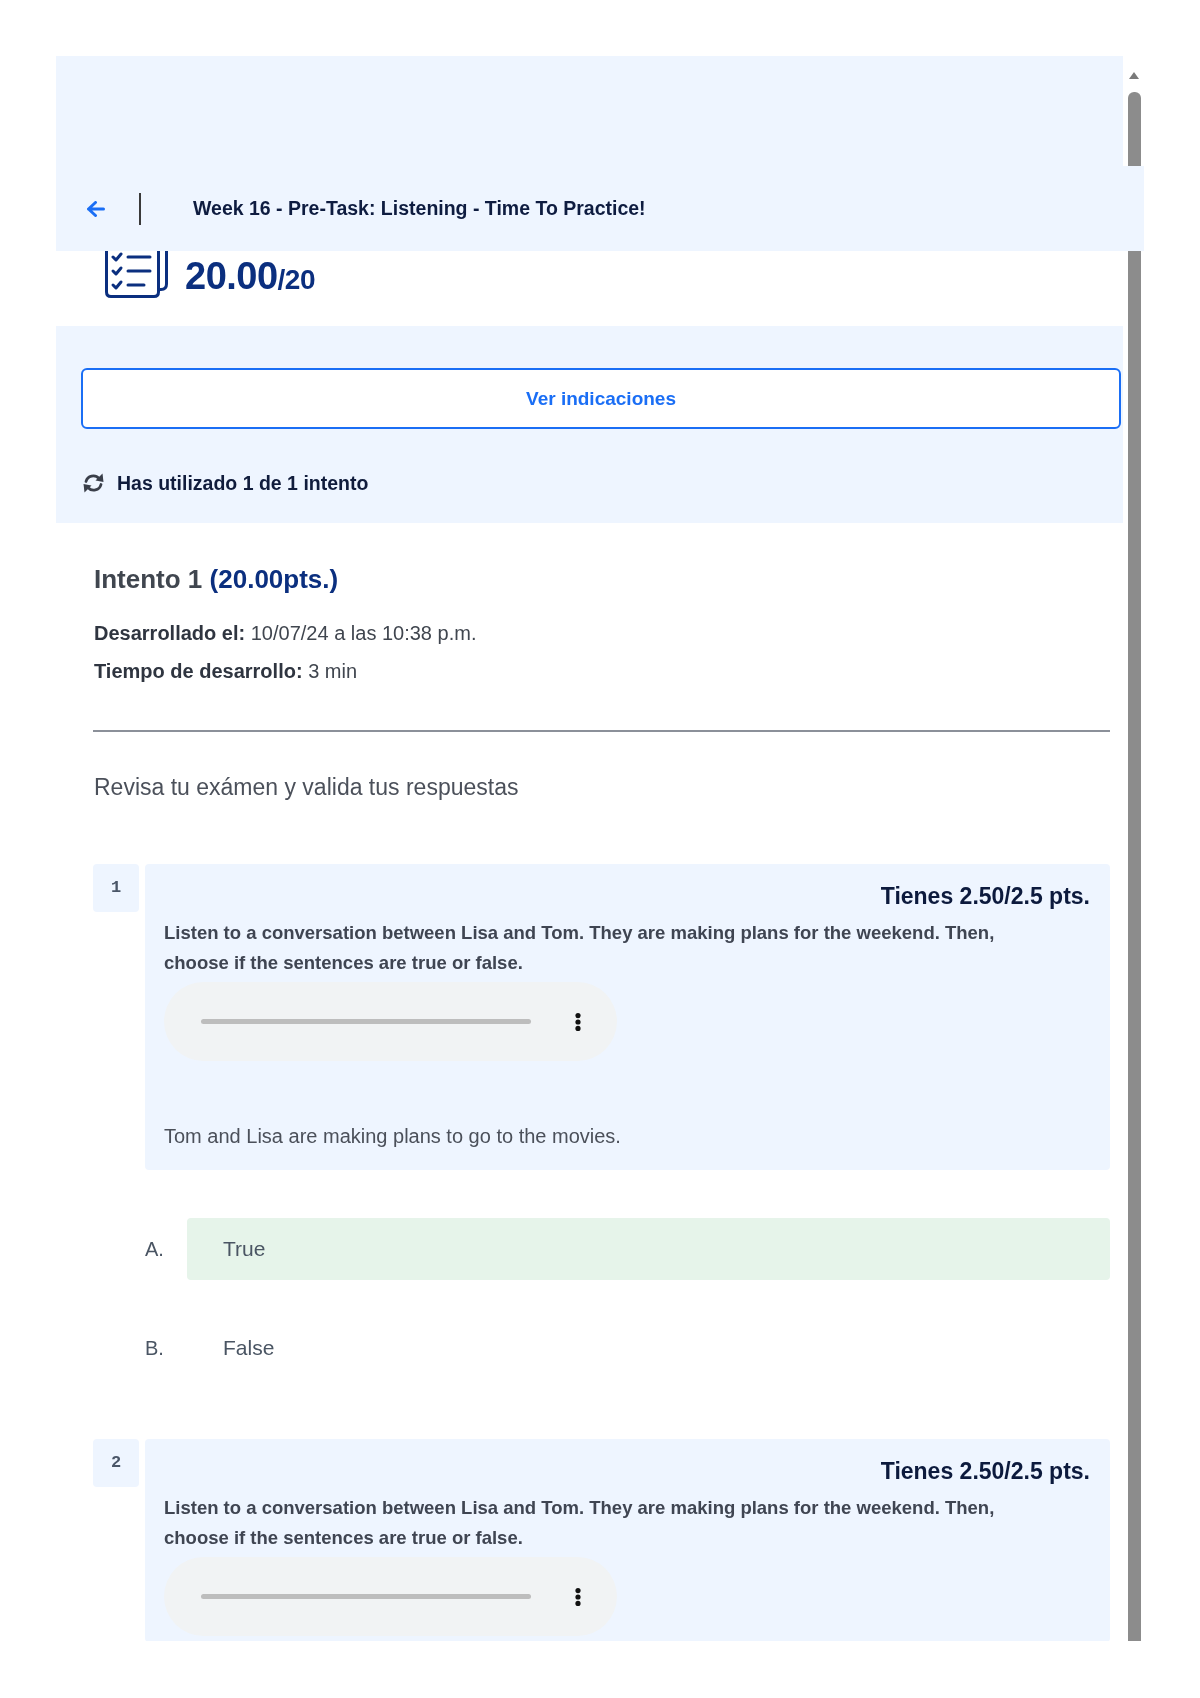 Image resolution: width=1200 pixels, height=1698 pixels. What do you see at coordinates (1134, 75) in the screenshot?
I see `scroll-up-arrow-icon` at bounding box center [1134, 75].